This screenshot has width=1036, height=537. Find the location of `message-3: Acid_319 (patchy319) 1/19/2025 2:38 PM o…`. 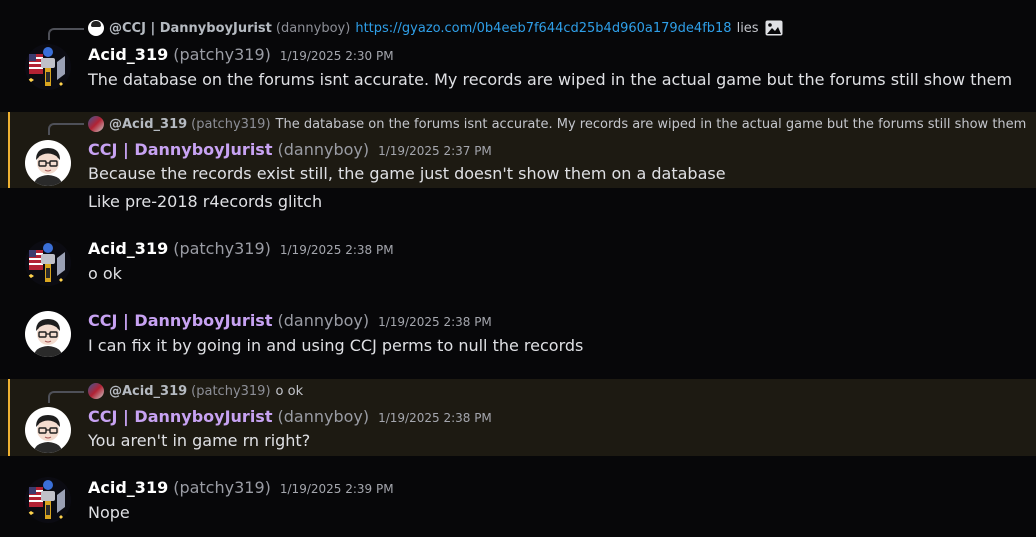

message-3: Acid_319 (patchy319) 1/19/2025 2:38 PM o… is located at coordinates (518, 264).